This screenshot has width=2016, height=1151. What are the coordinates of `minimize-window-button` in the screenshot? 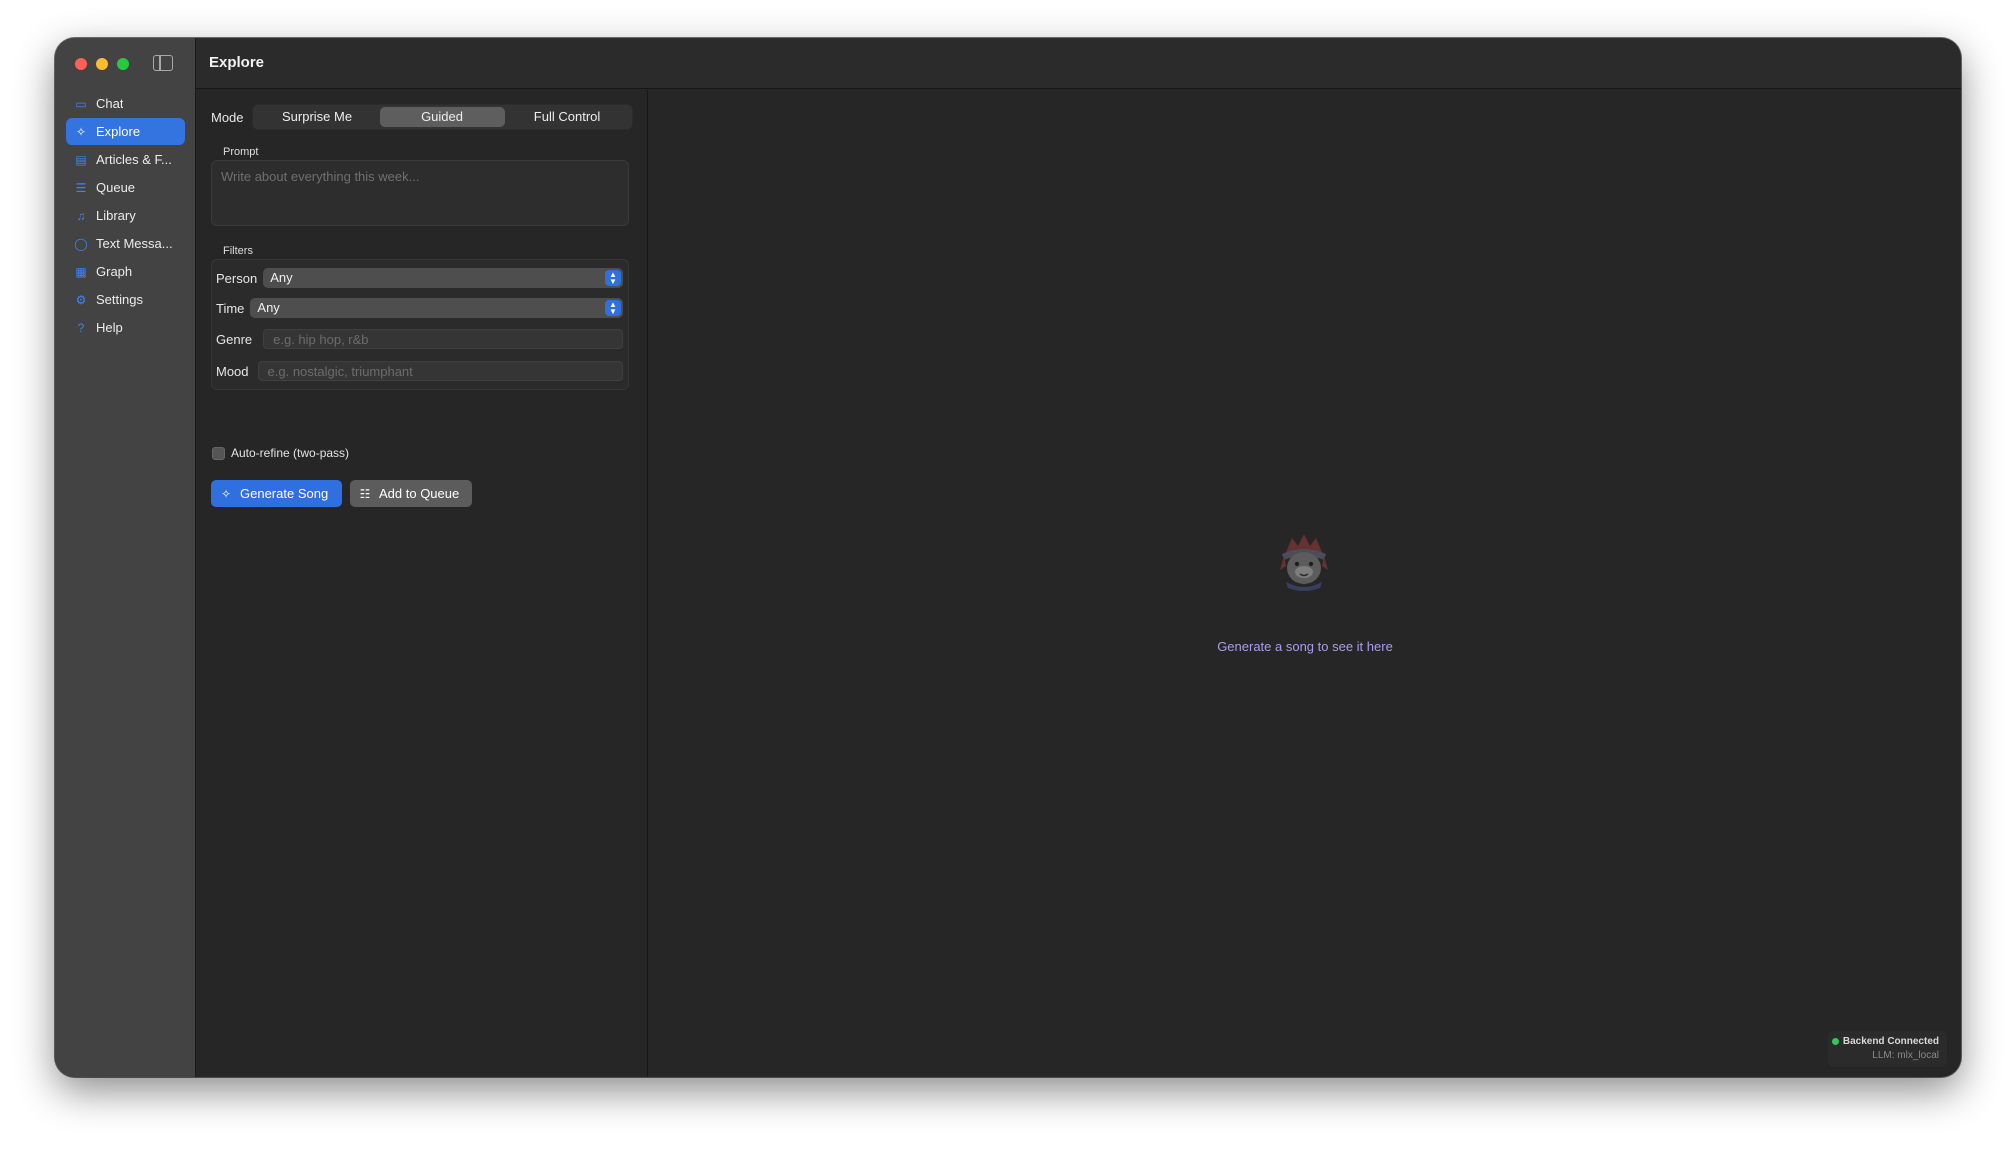 It's located at (102, 64).